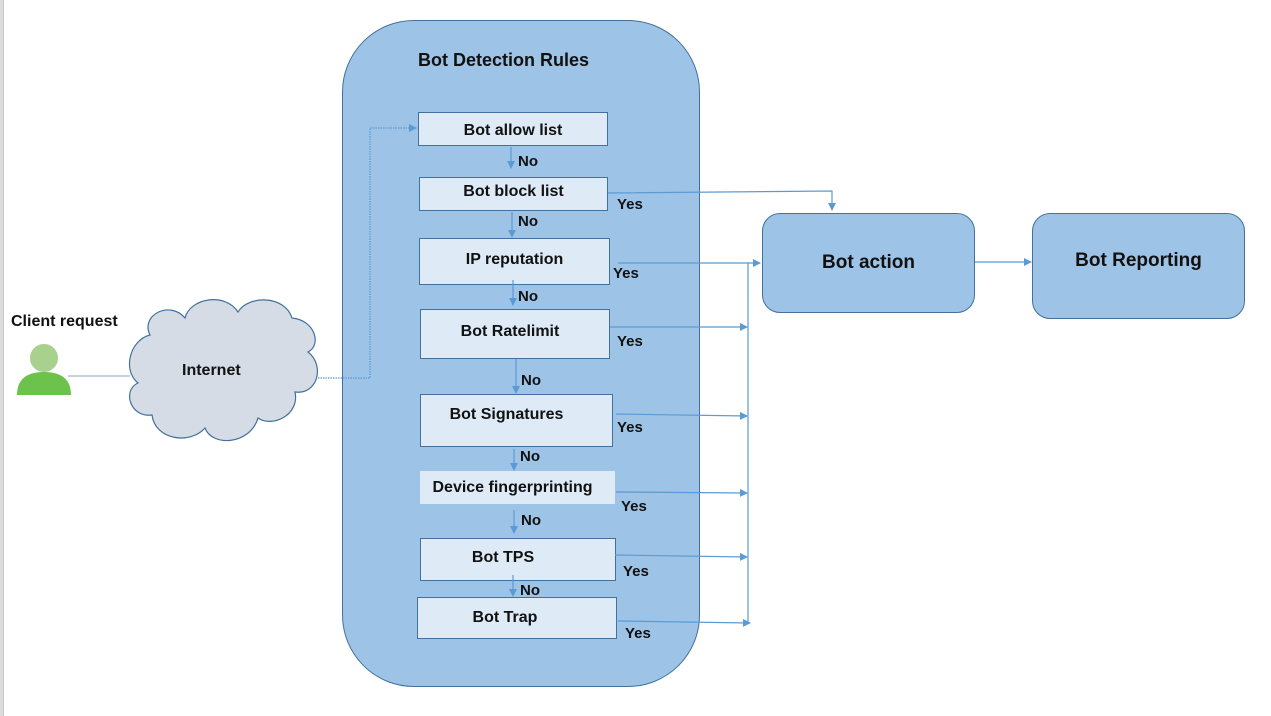 The width and height of the screenshot is (1271, 716). Describe the element at coordinates (211, 370) in the screenshot. I see `internet-label: Internet` at that location.